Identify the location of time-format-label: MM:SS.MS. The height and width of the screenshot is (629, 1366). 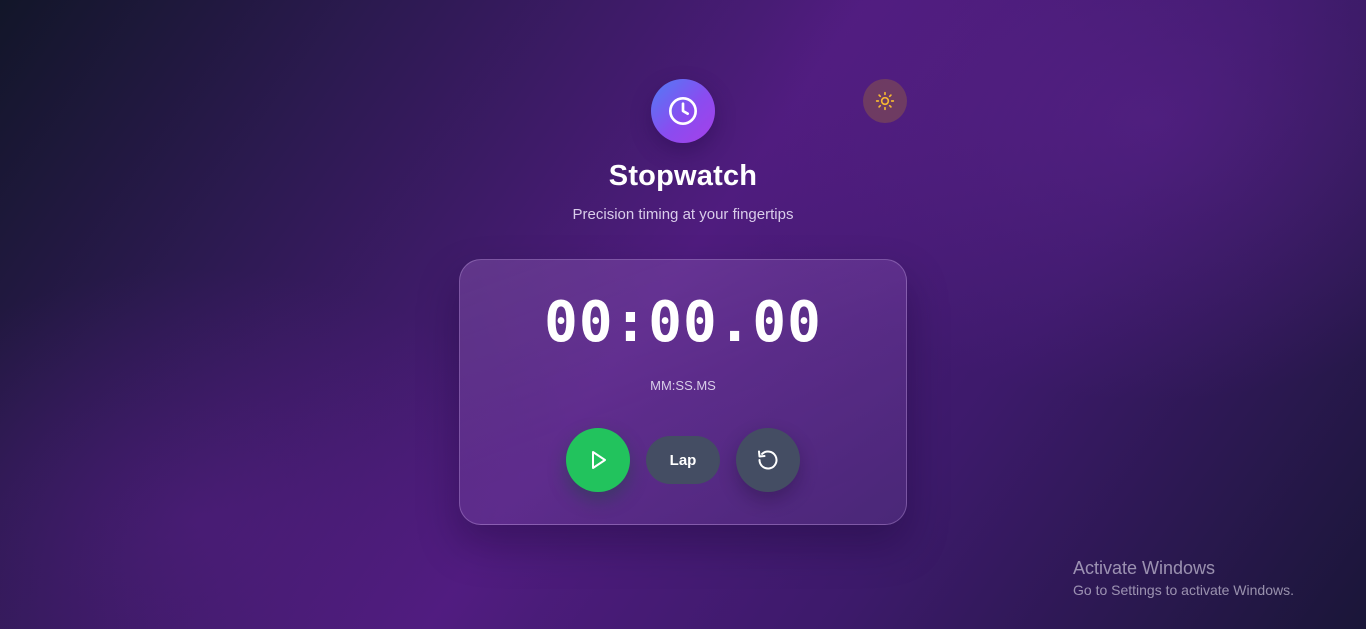
(683, 385).